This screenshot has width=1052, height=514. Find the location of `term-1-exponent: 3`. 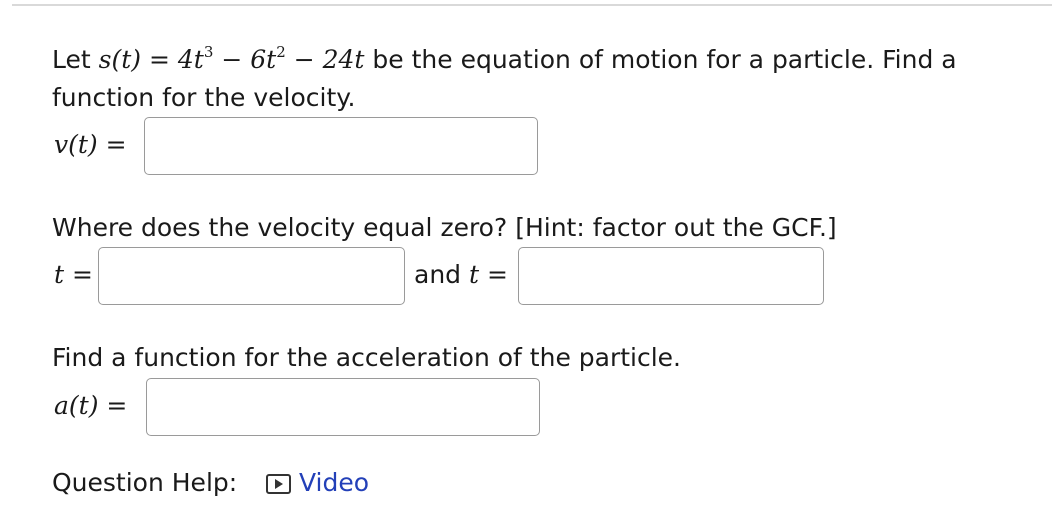

term-1-exponent: 3 is located at coordinates (208, 51).